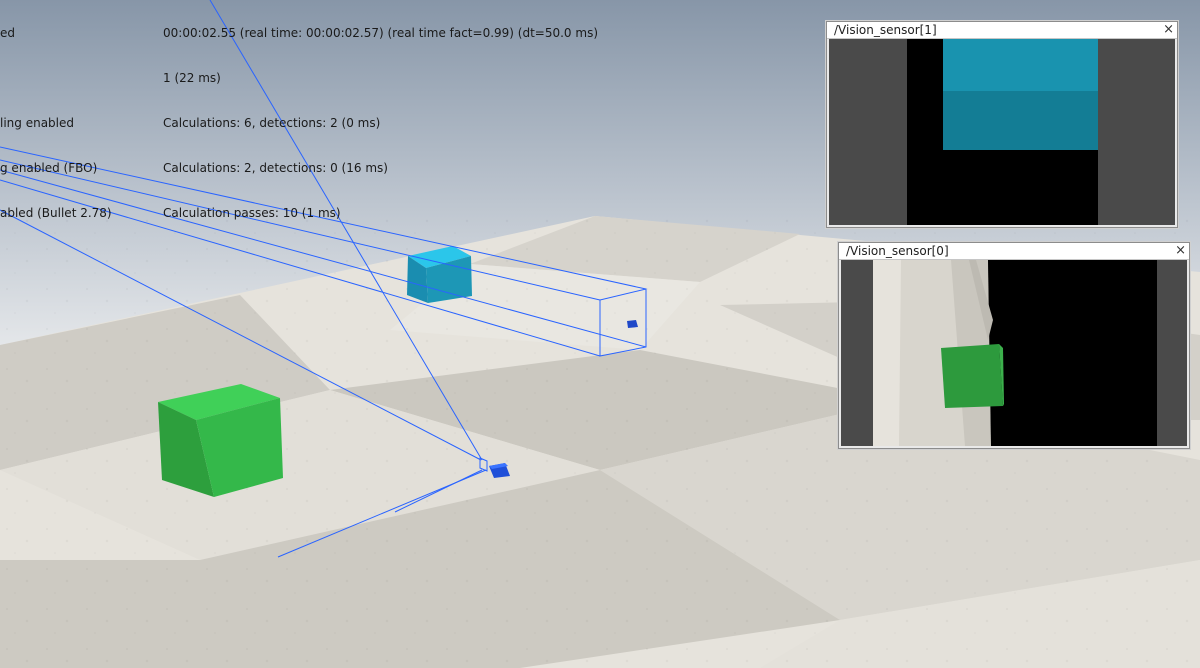 The image size is (1200, 668). What do you see at coordinates (56, 78) in the screenshot?
I see `status-line` at bounding box center [56, 78].